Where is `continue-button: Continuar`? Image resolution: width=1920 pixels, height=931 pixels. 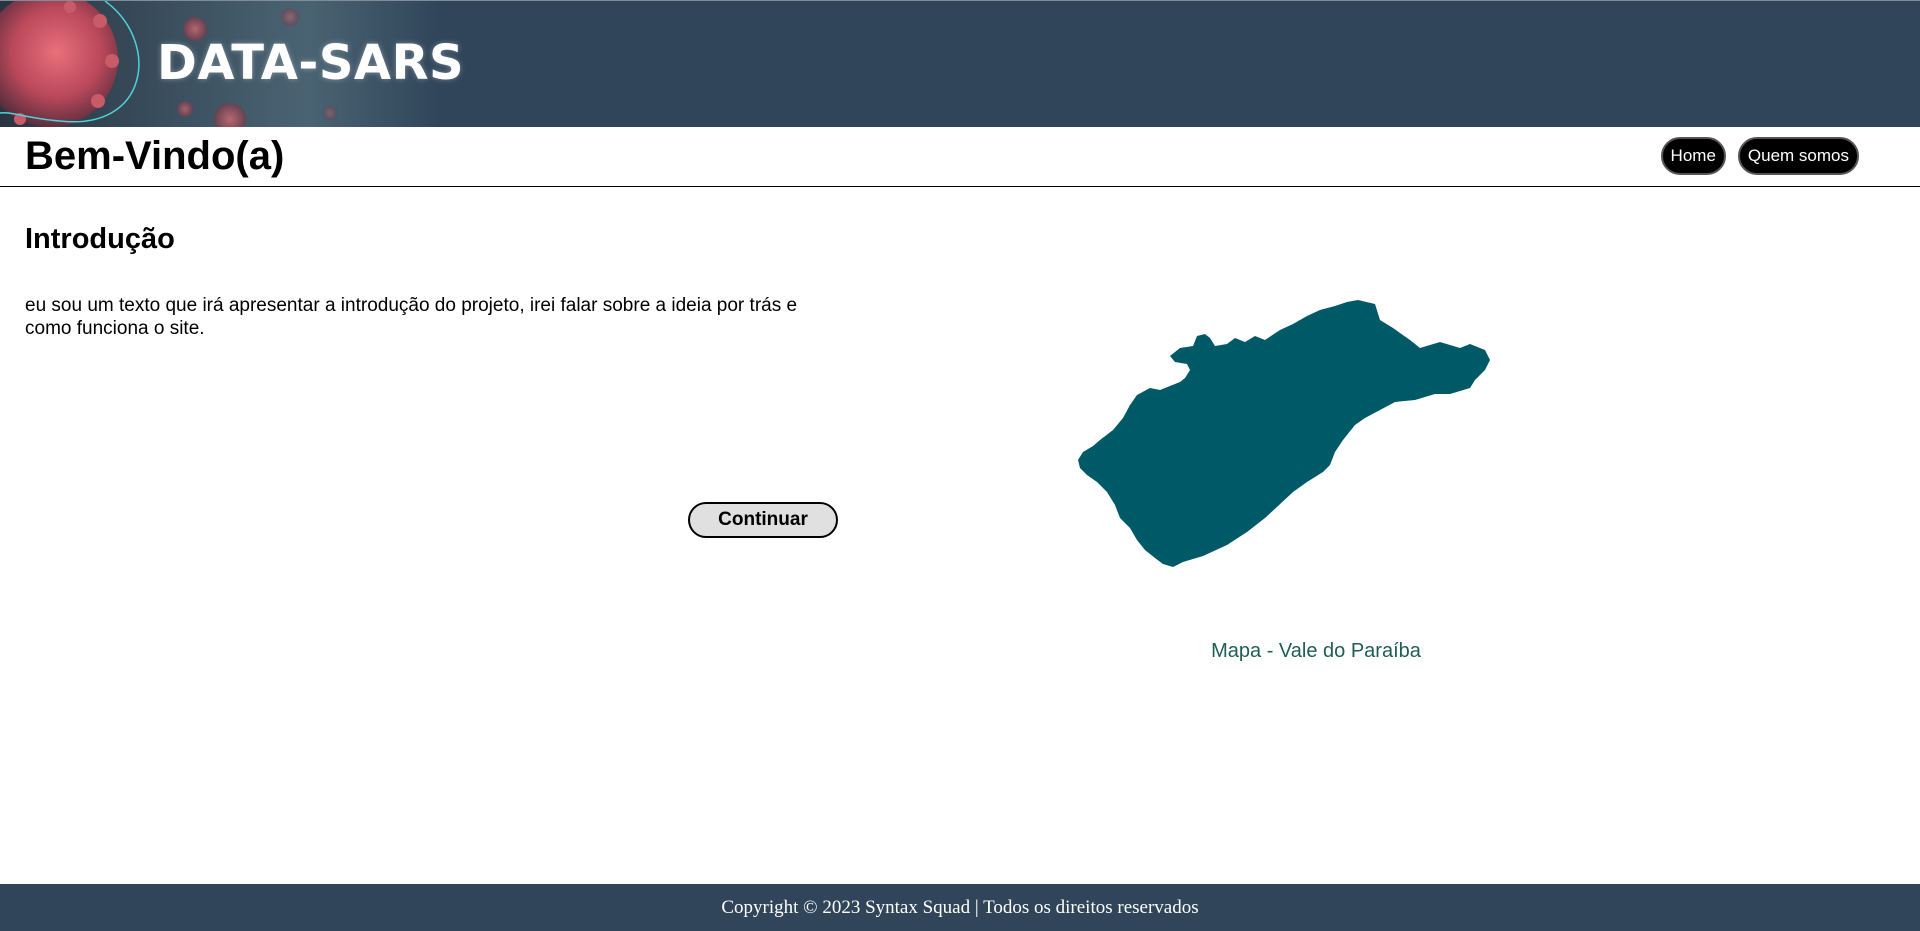 continue-button: Continuar is located at coordinates (763, 520).